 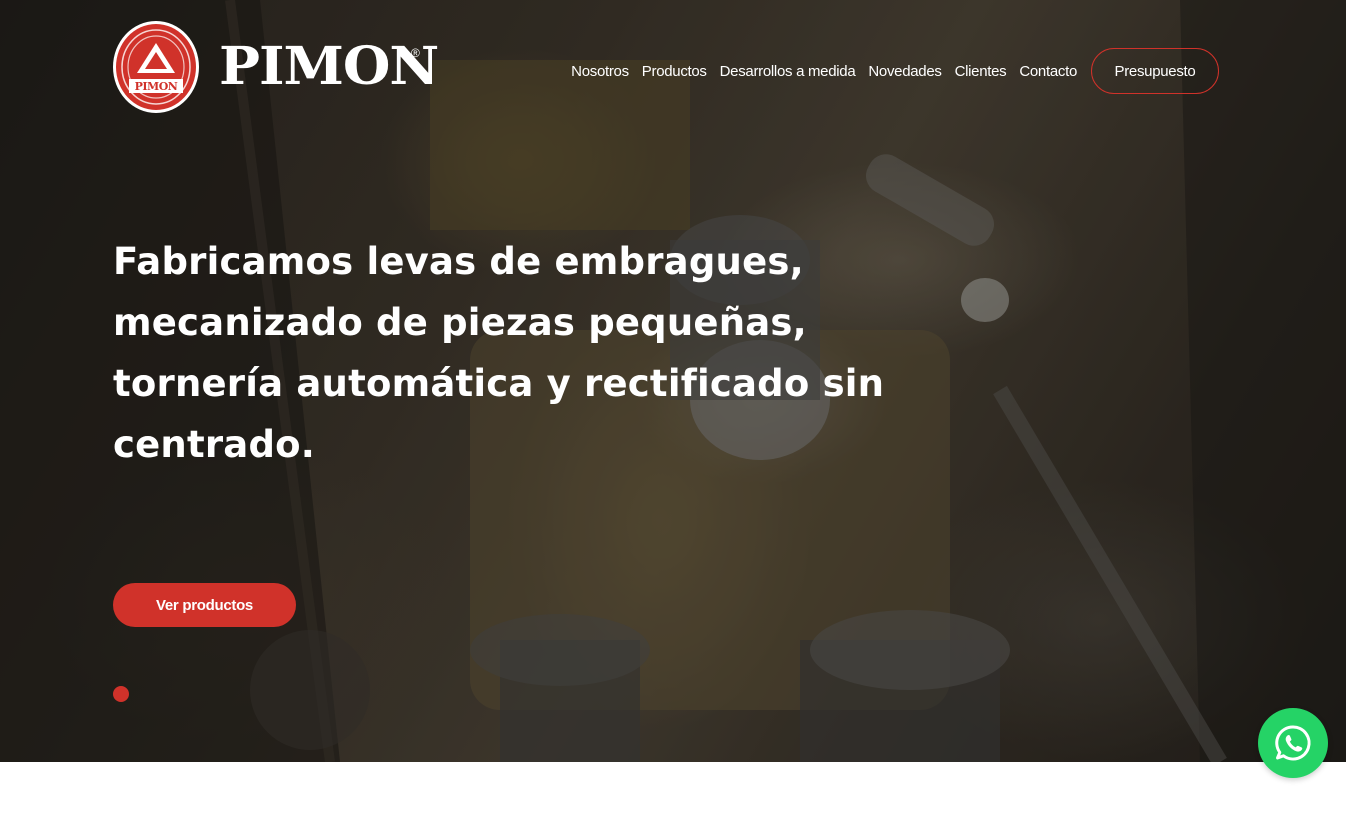 What do you see at coordinates (204, 605) in the screenshot?
I see `ver-productos-button: Ver productos` at bounding box center [204, 605].